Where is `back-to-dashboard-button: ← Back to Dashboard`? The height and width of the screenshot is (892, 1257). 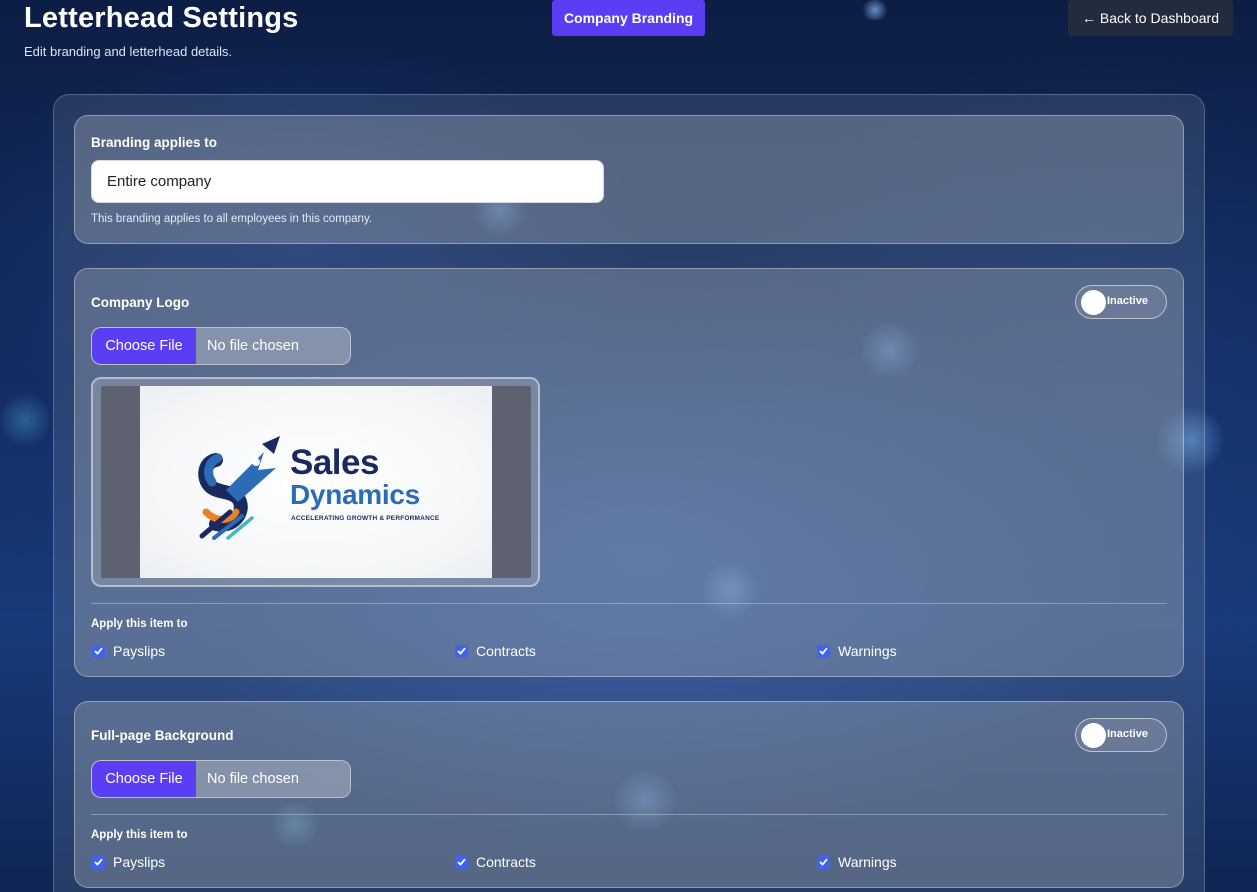
back-to-dashboard-button: ← Back to Dashboard is located at coordinates (1150, 18).